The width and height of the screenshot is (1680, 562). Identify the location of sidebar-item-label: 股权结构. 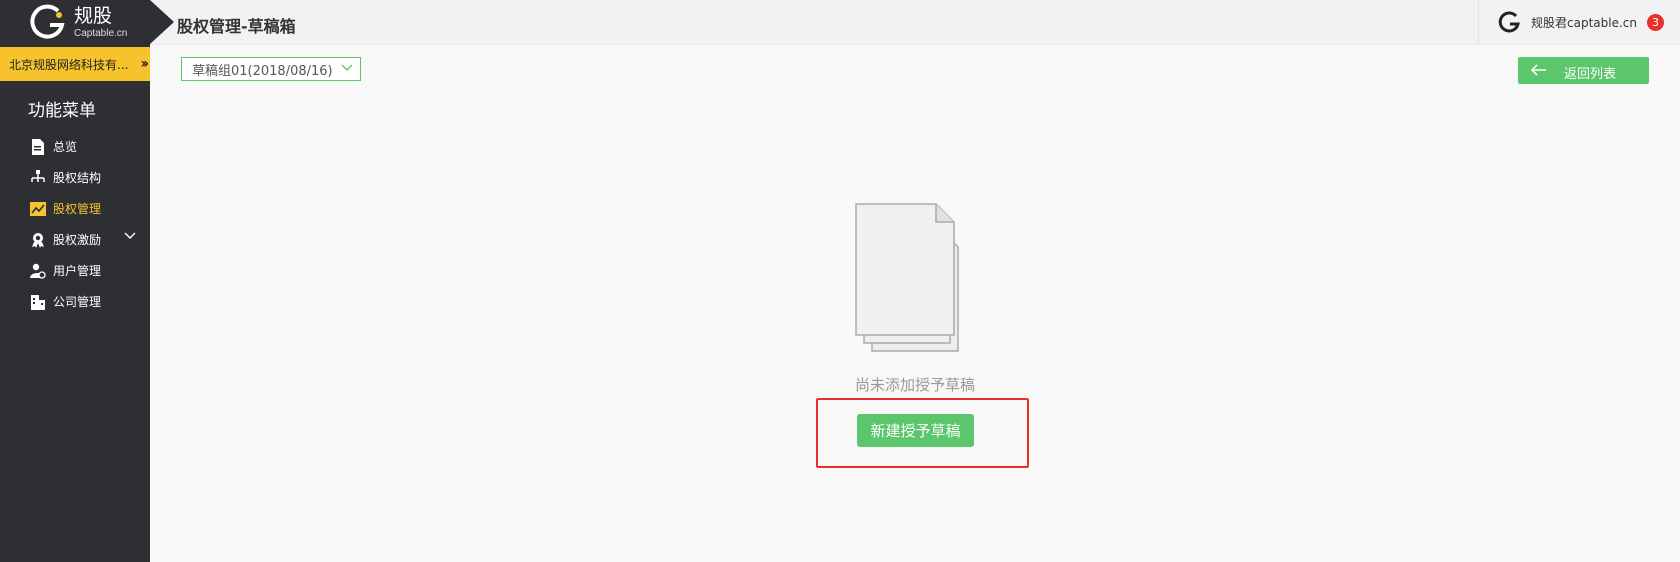
(77, 178).